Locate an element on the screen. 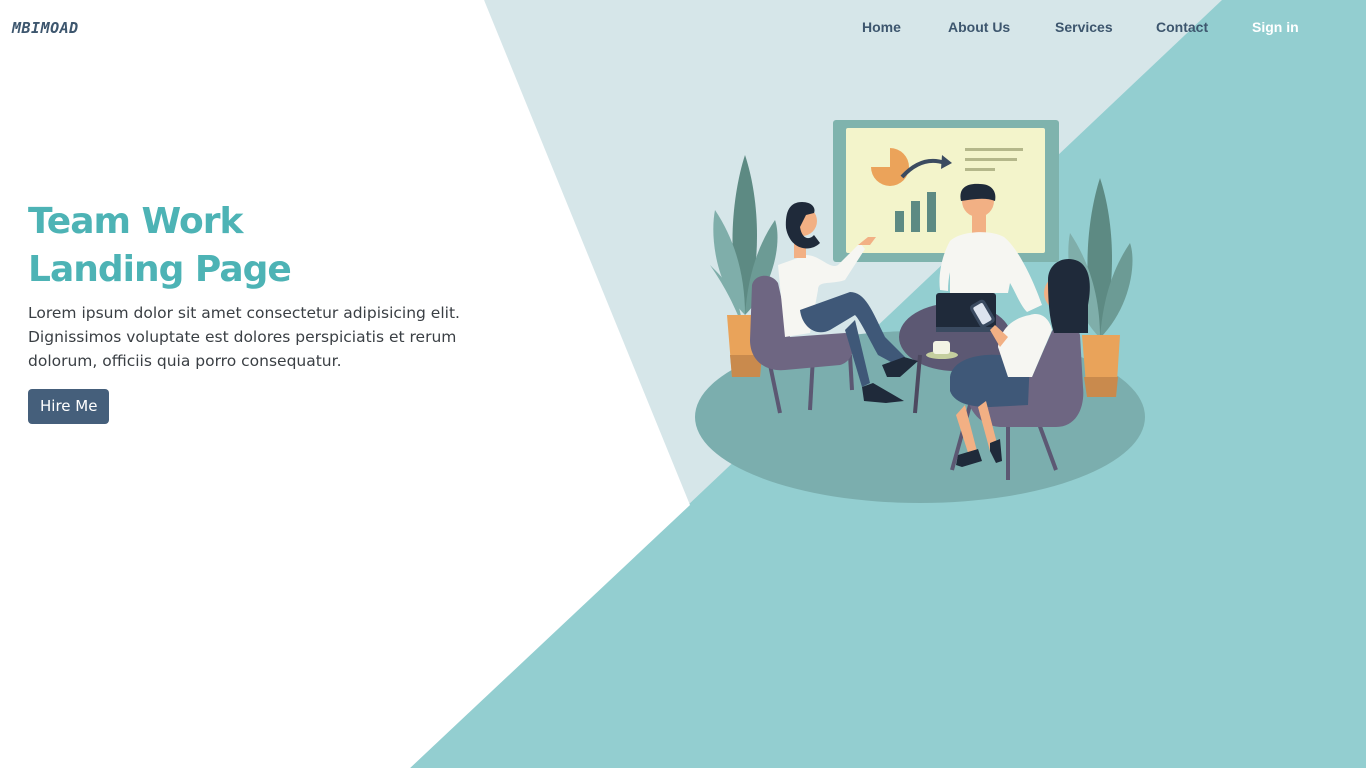 This screenshot has width=1366, height=768. nav-home-link: Home is located at coordinates (881, 27).